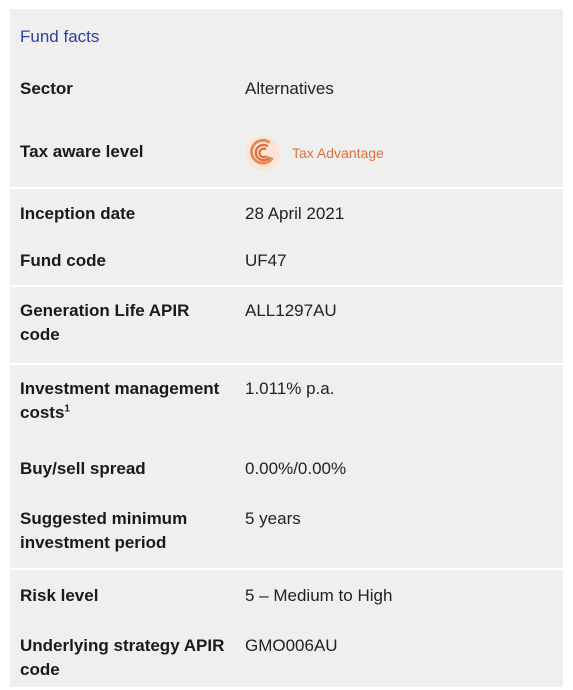 This screenshot has width=573, height=690. What do you see at coordinates (82, 151) in the screenshot?
I see `fact-label: Tax aware level` at bounding box center [82, 151].